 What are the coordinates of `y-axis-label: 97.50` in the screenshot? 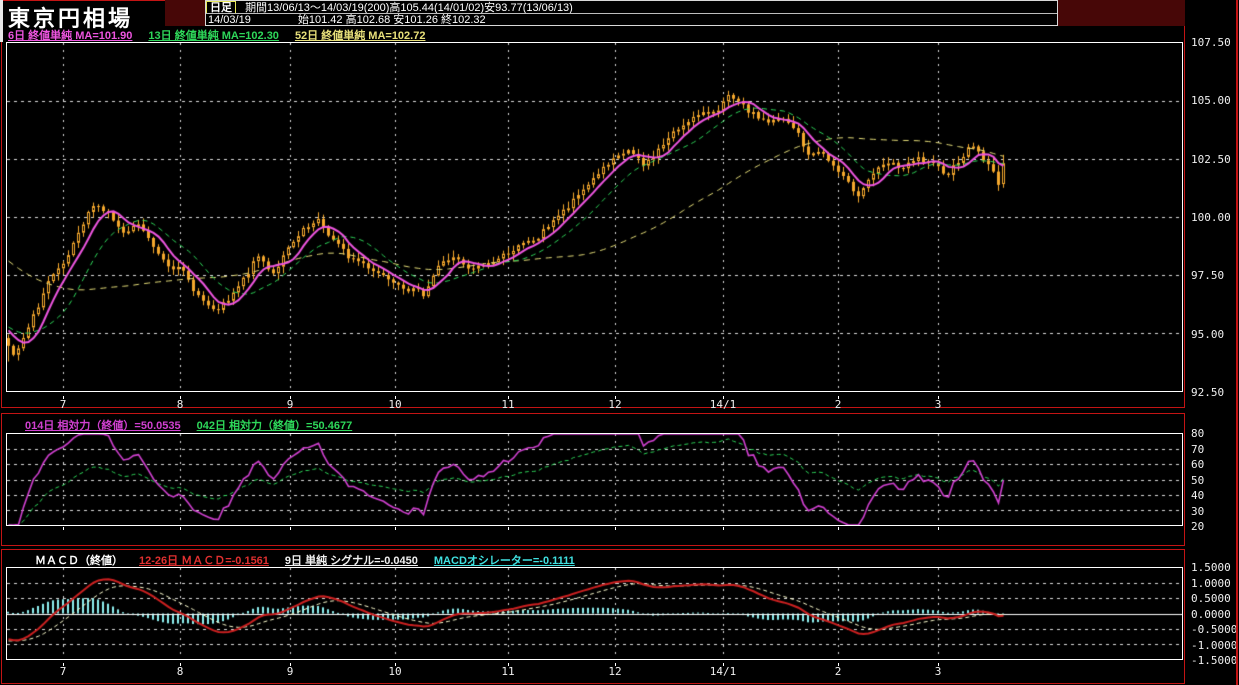 It's located at (1208, 276).